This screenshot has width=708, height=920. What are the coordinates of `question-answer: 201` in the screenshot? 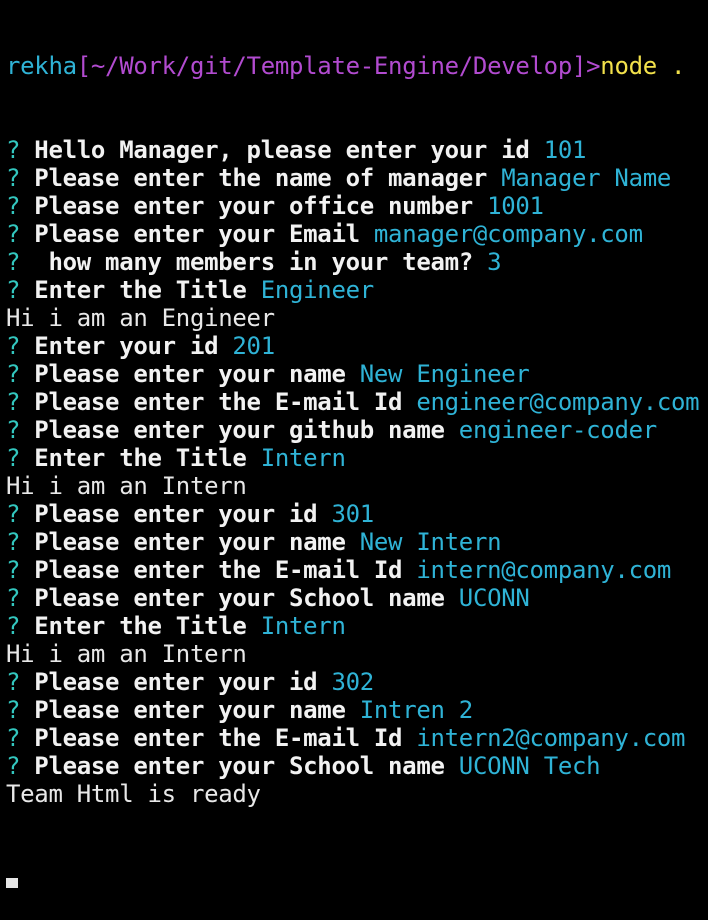 It's located at (253, 346).